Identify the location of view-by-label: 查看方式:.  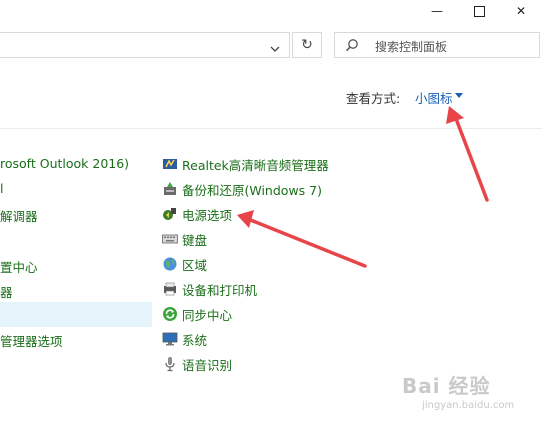
(373, 98).